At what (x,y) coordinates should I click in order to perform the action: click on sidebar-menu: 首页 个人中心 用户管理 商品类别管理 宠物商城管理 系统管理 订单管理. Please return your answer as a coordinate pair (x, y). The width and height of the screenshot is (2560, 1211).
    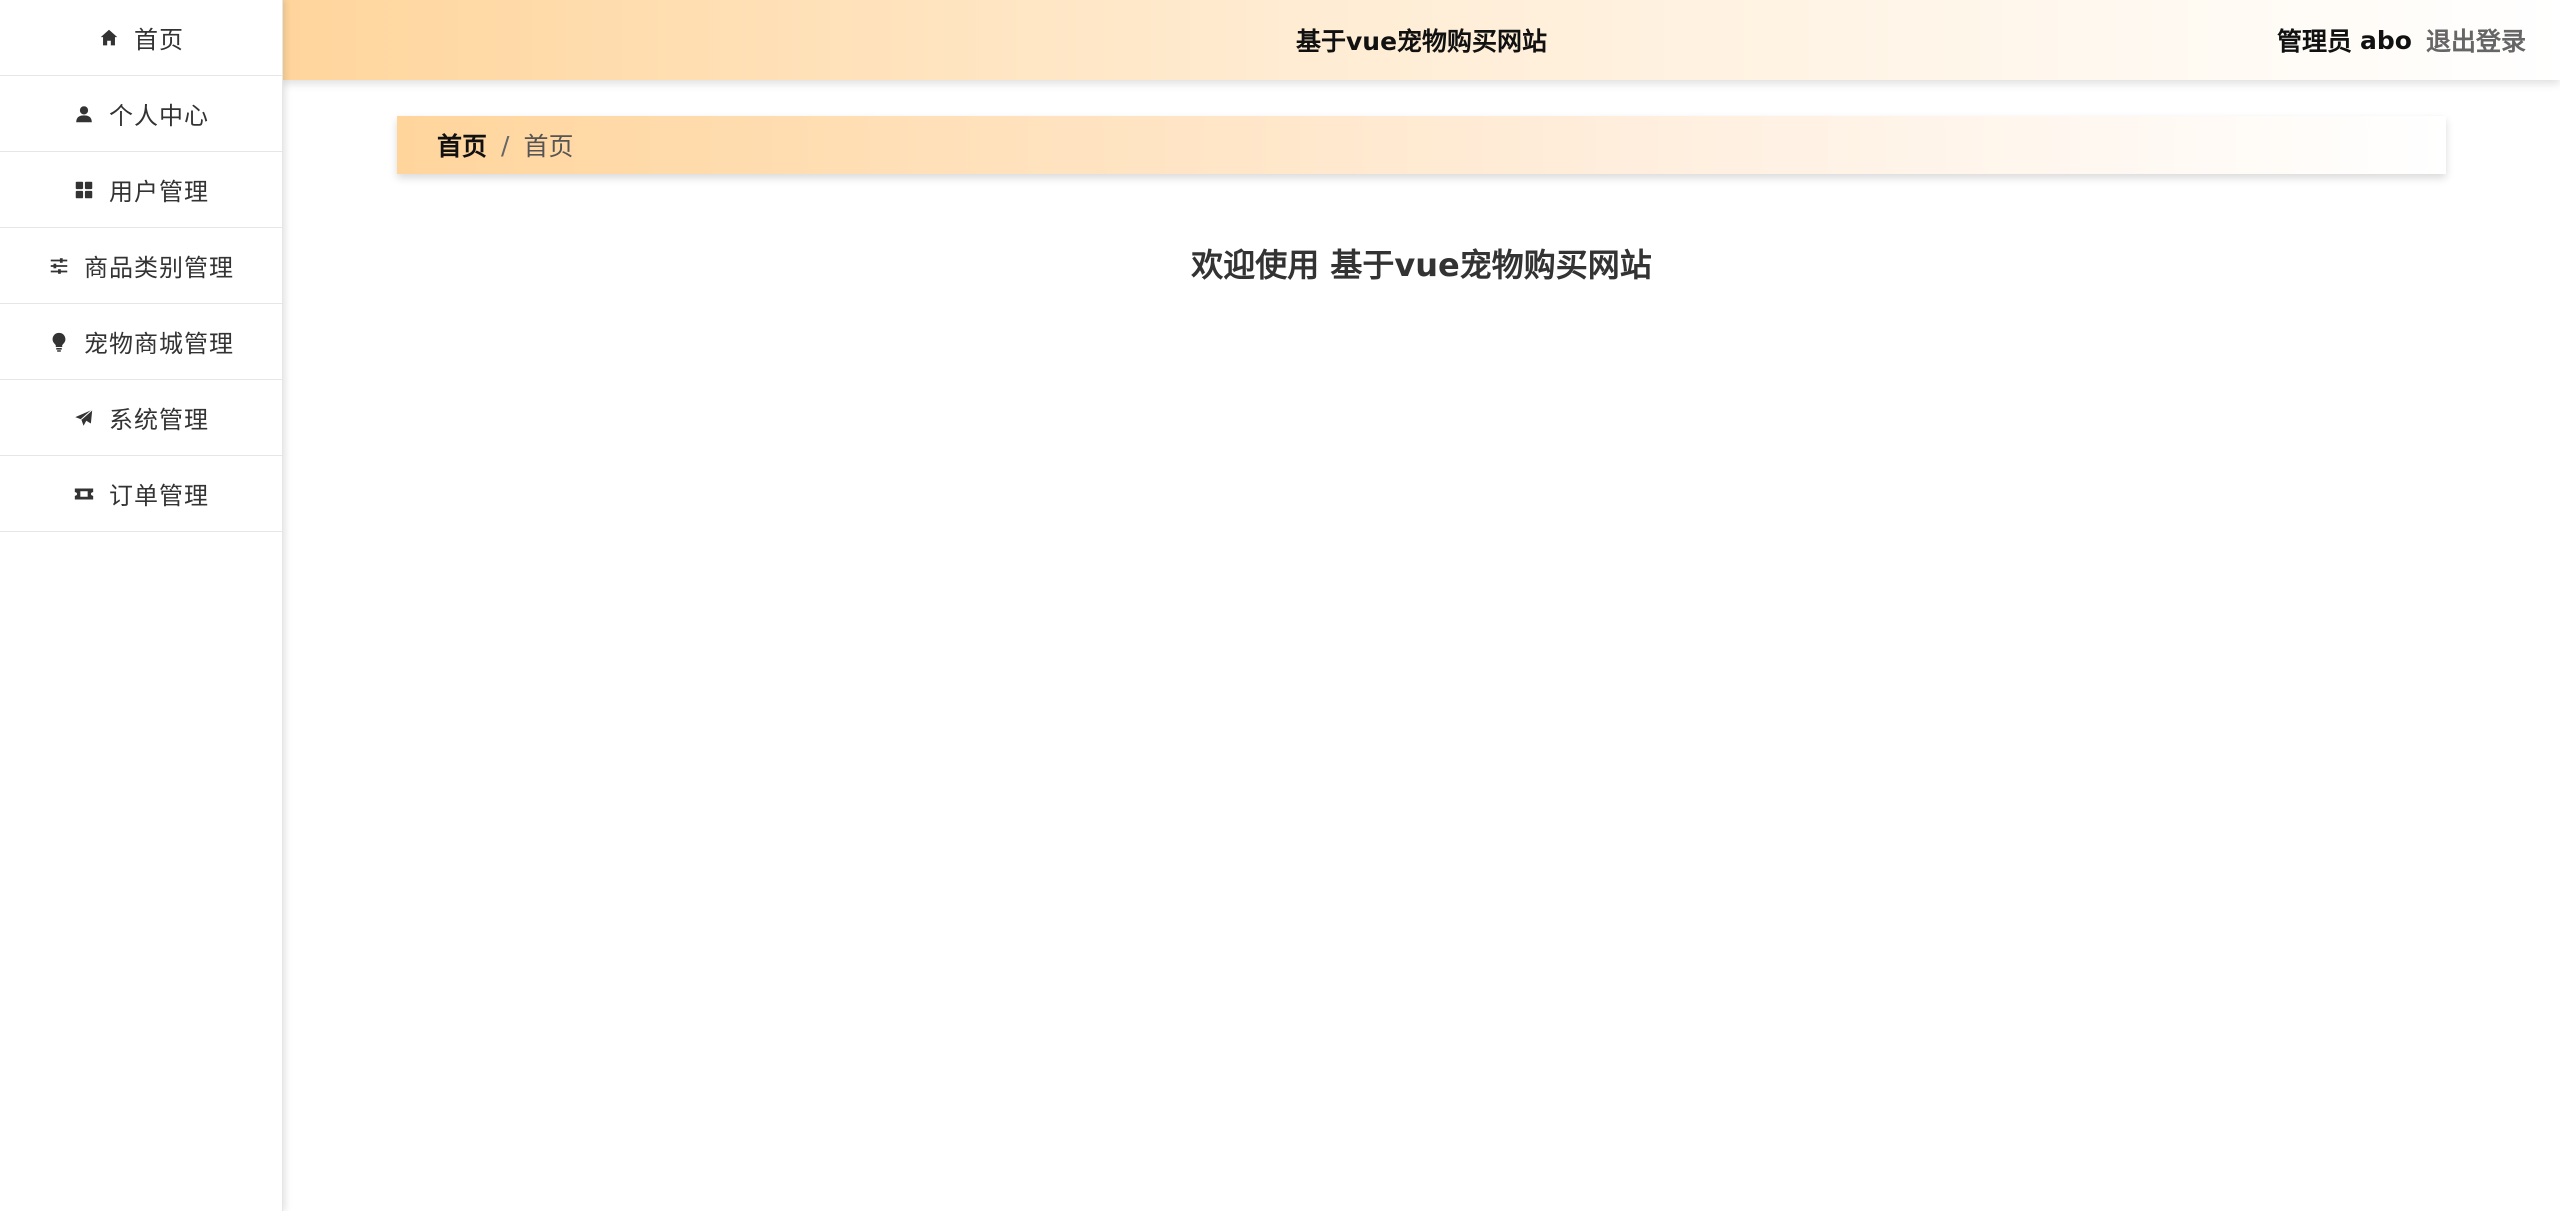
    Looking at the image, I should click on (141, 605).